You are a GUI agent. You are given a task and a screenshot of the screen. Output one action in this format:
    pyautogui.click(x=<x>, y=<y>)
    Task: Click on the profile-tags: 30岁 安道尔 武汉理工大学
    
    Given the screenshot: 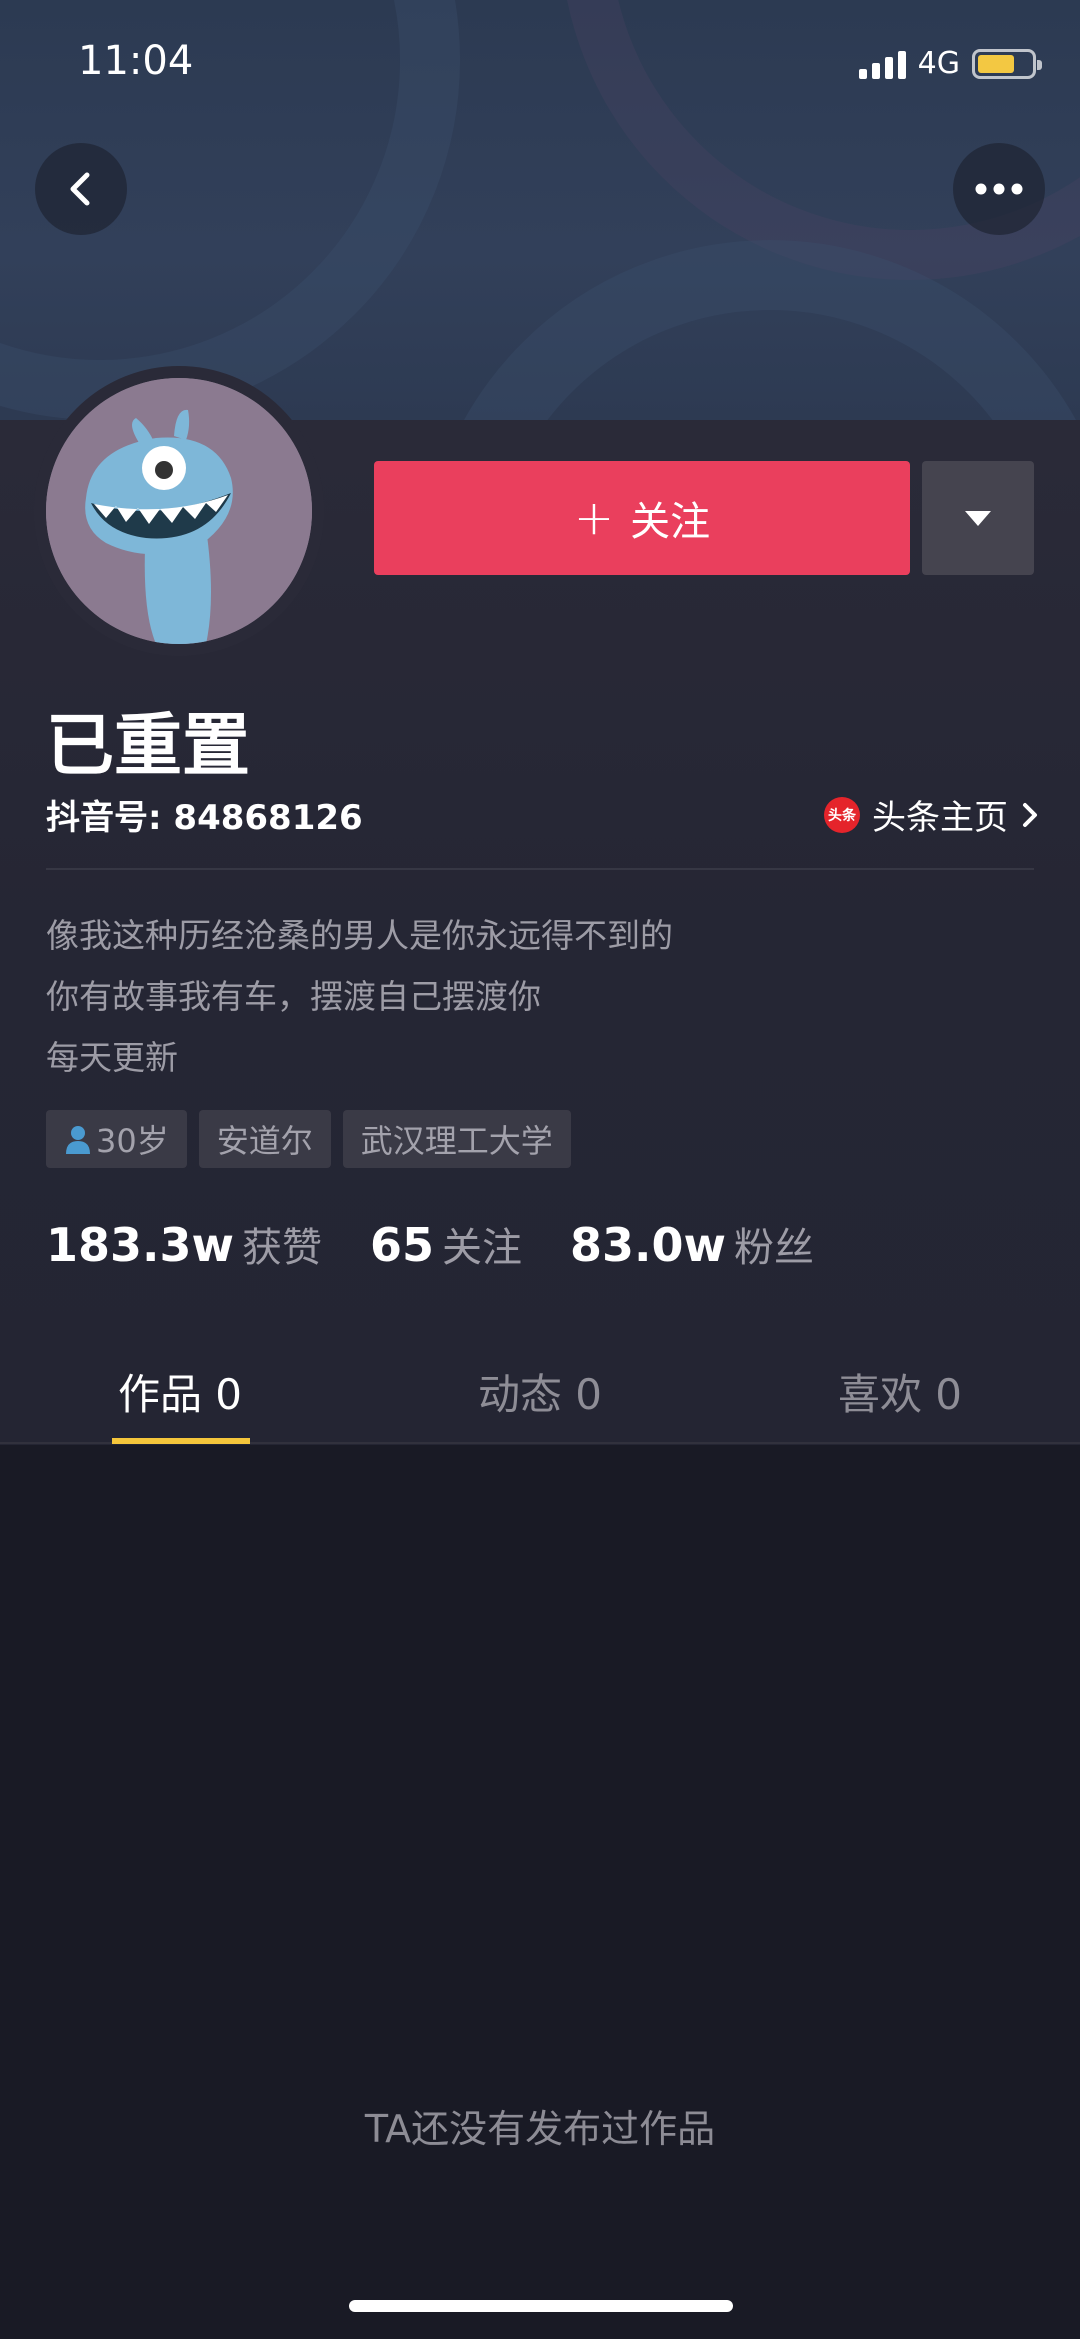 What is the action you would take?
    pyautogui.click(x=308, y=1139)
    